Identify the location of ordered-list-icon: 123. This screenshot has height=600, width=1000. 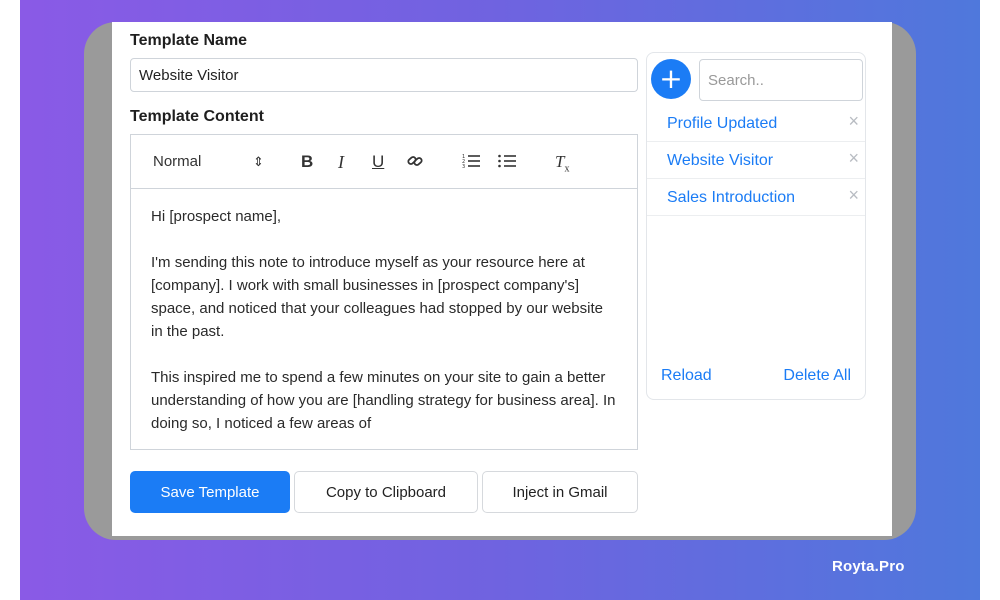
(471, 164).